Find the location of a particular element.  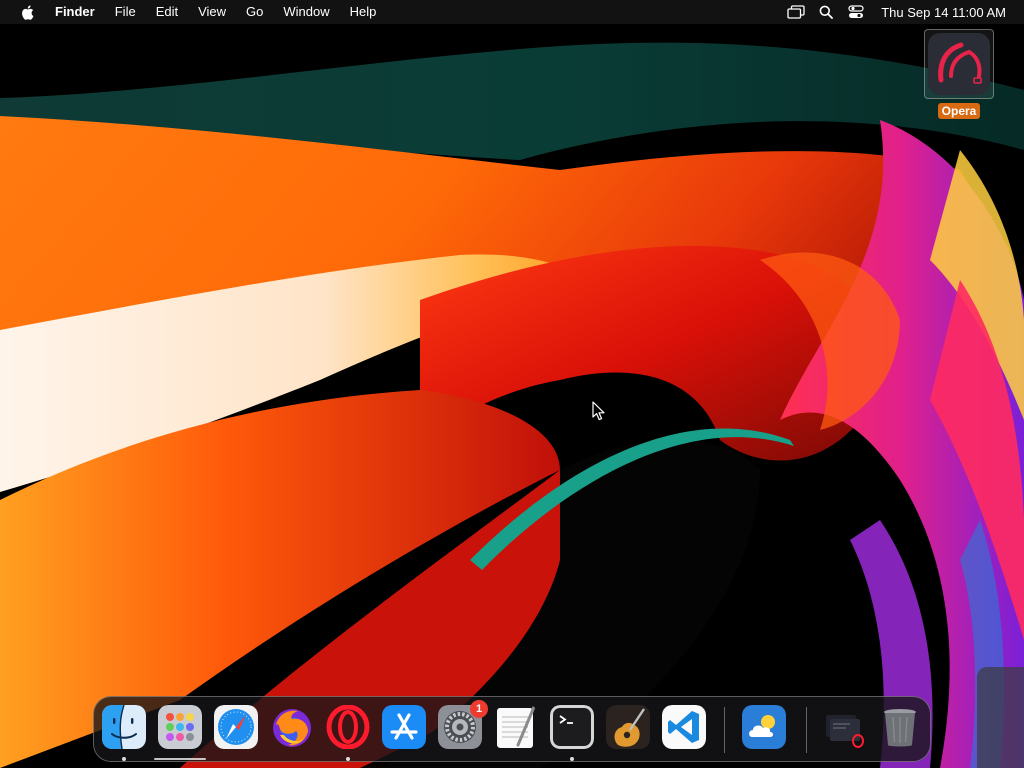

dock: 1 is located at coordinates (512, 729).